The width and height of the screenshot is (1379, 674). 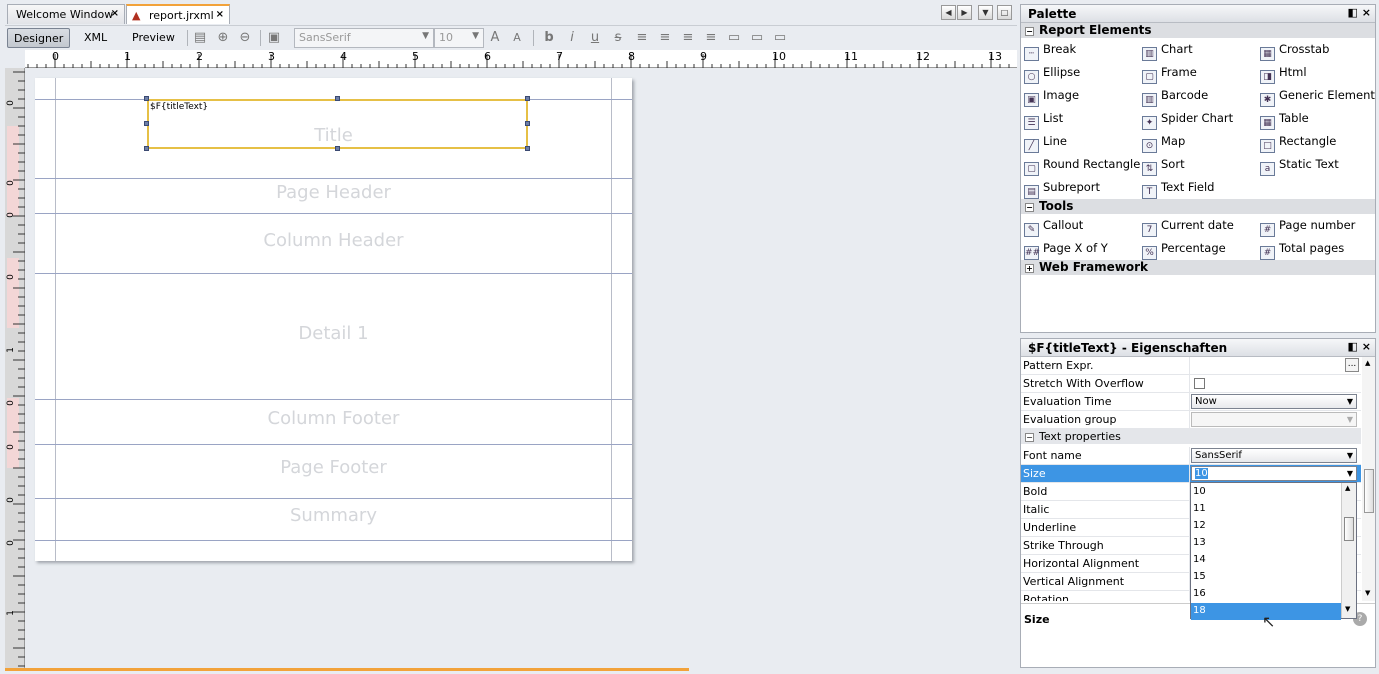 I want to click on palette-item-ellipse: ○ Ellipse, so click(x=1052, y=74).